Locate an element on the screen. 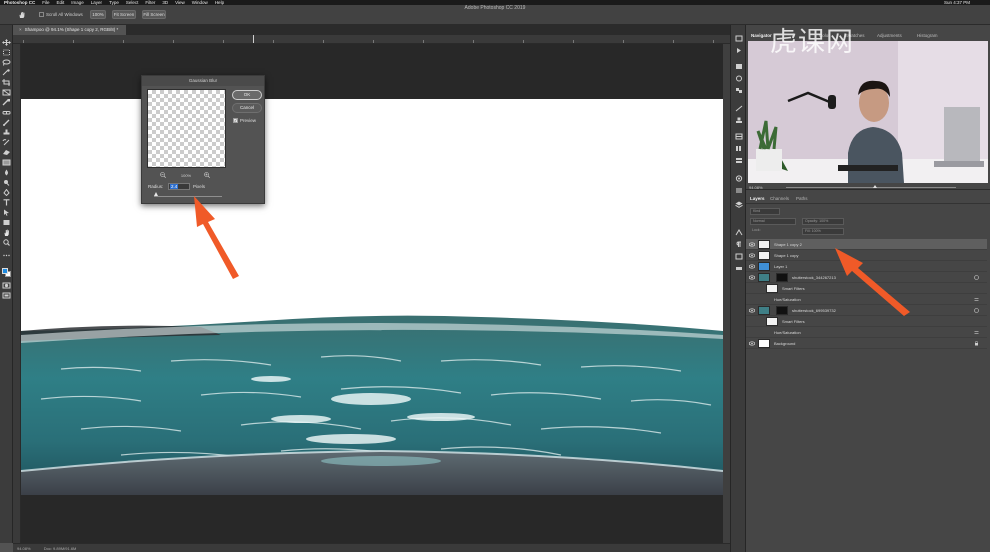  path-selection-tool-icon is located at coordinates (6, 212).